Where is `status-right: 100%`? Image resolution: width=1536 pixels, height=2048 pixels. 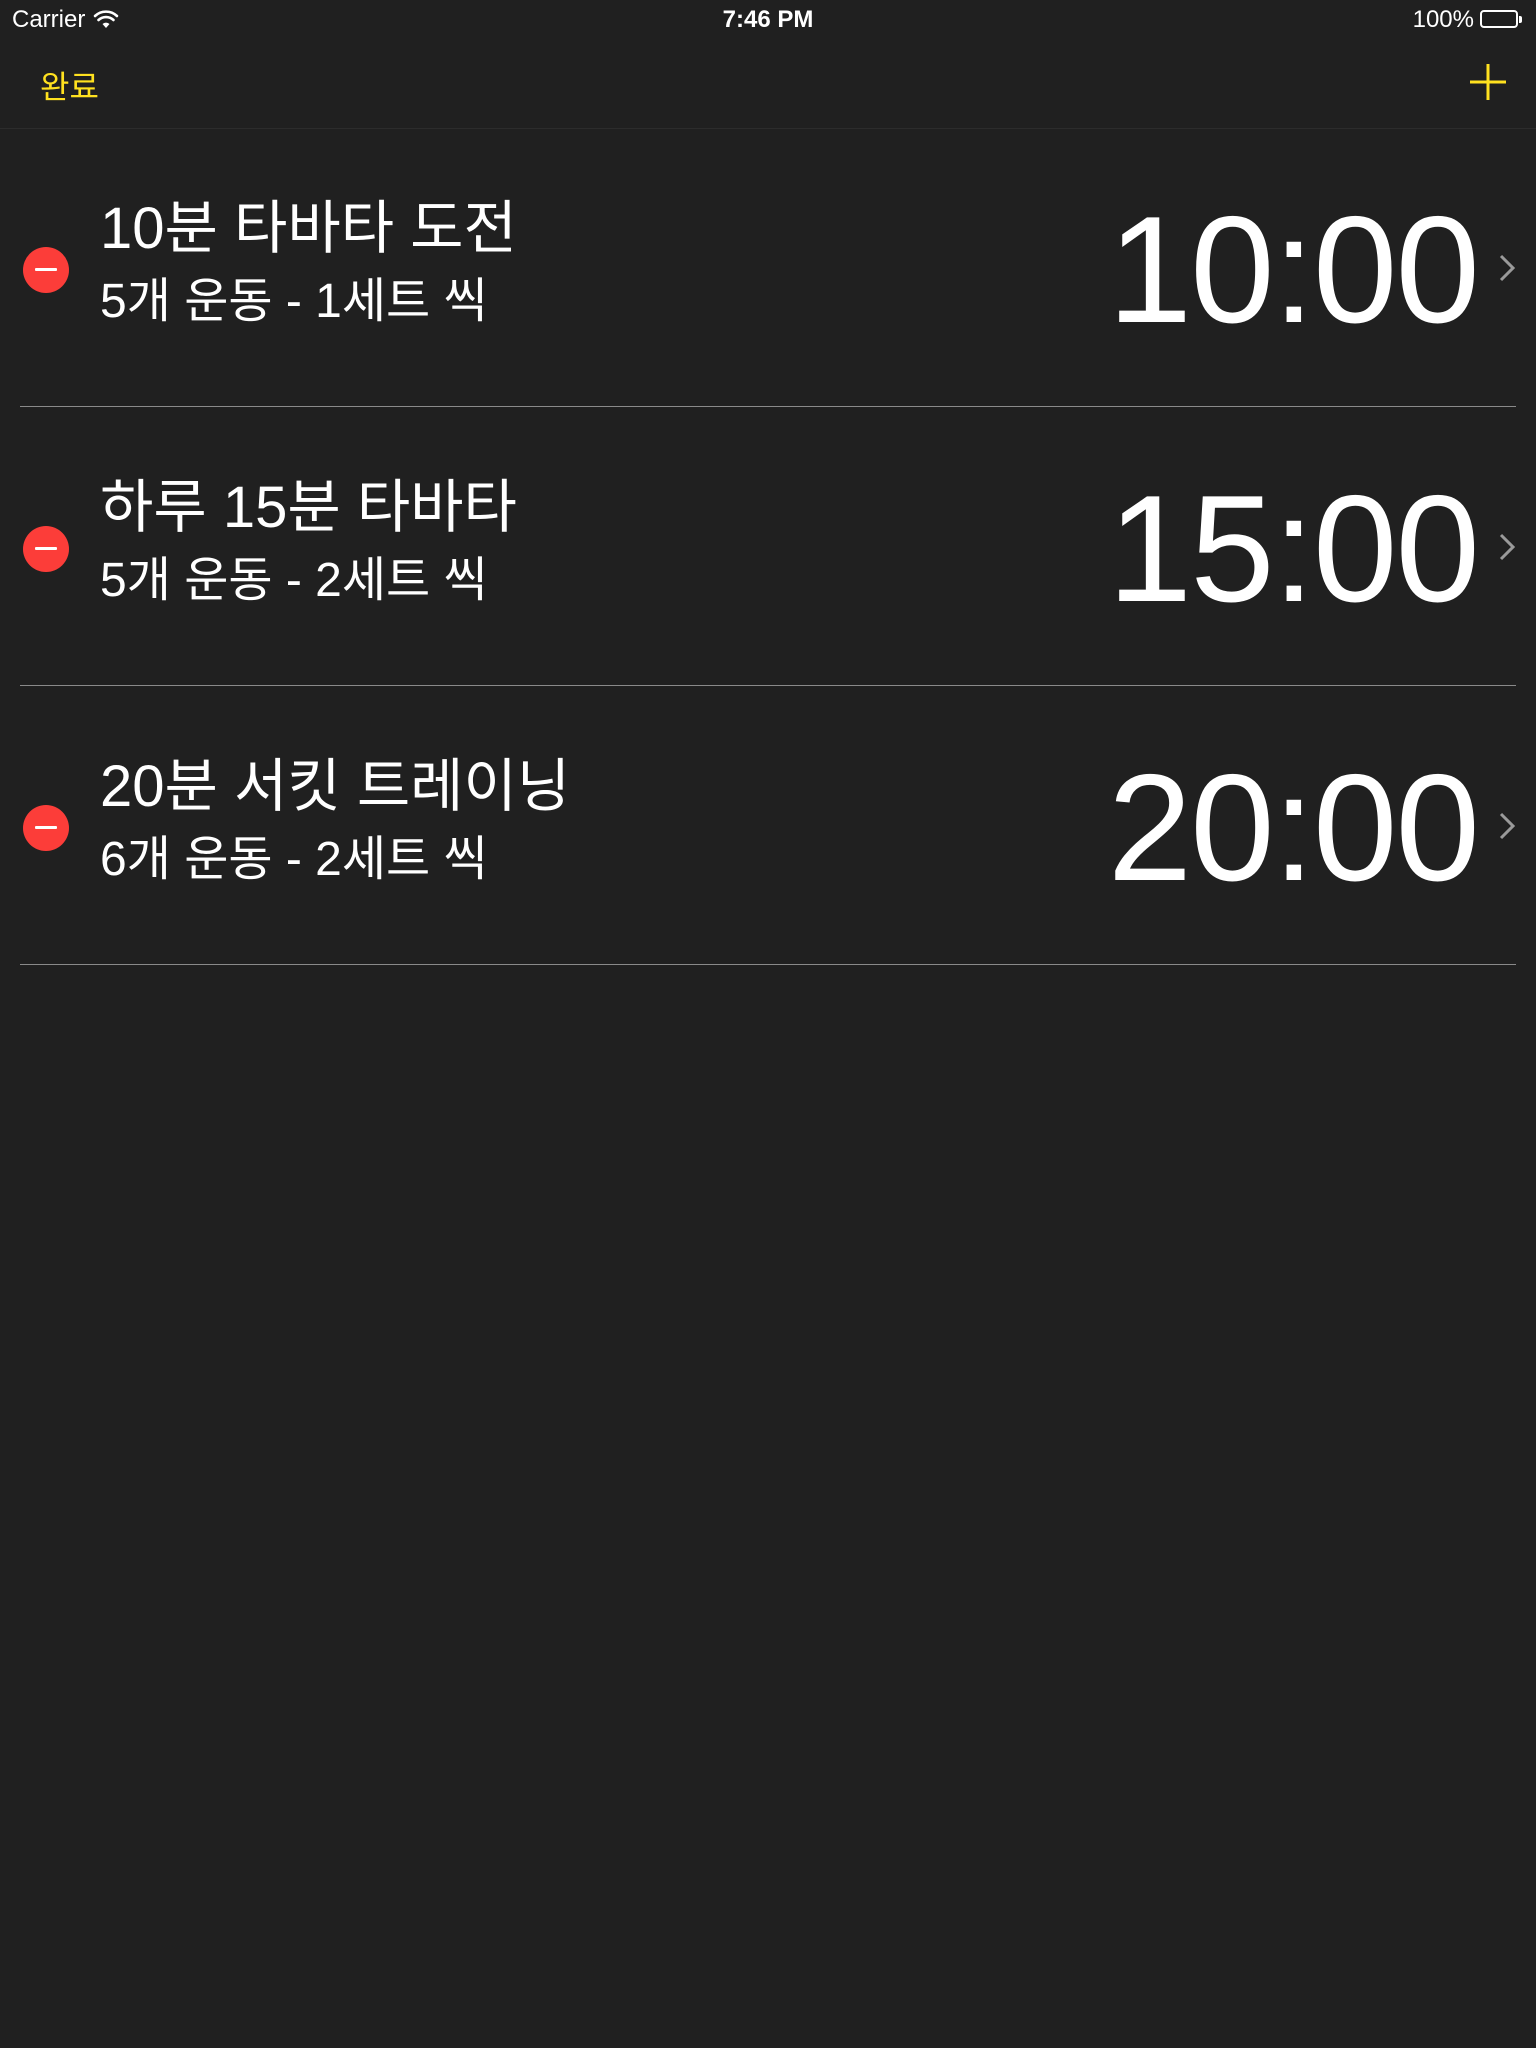
status-right: 100% is located at coordinates (1468, 20).